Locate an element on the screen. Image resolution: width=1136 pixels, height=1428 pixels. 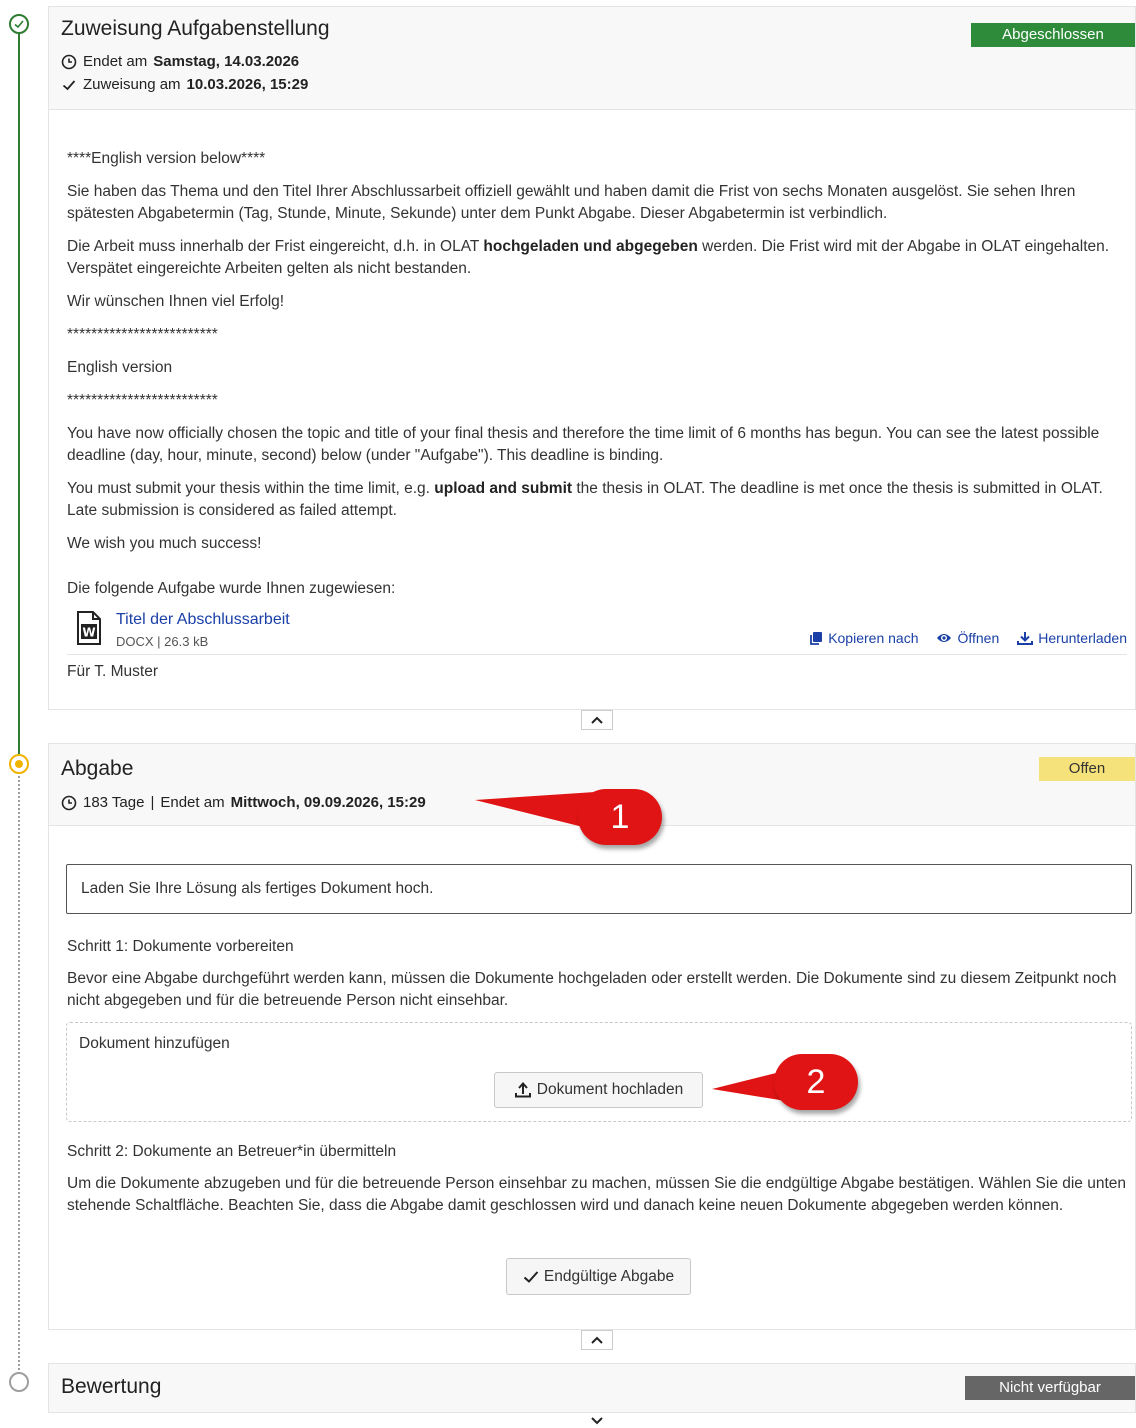
assignment-end-date: Endet am Samstag, 14.03.2026 is located at coordinates (180, 61).